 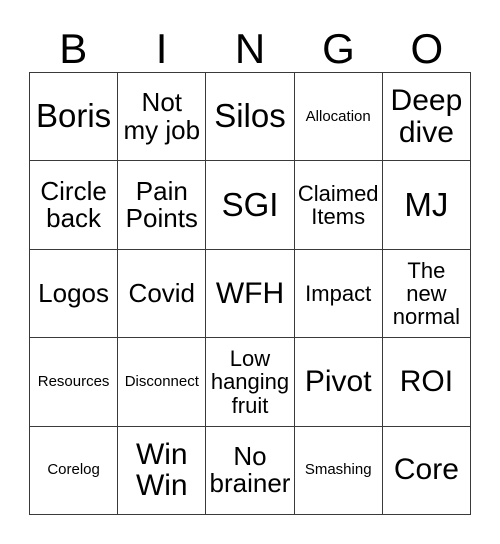 I want to click on bingo-cell-label: Pivot, so click(x=338, y=381).